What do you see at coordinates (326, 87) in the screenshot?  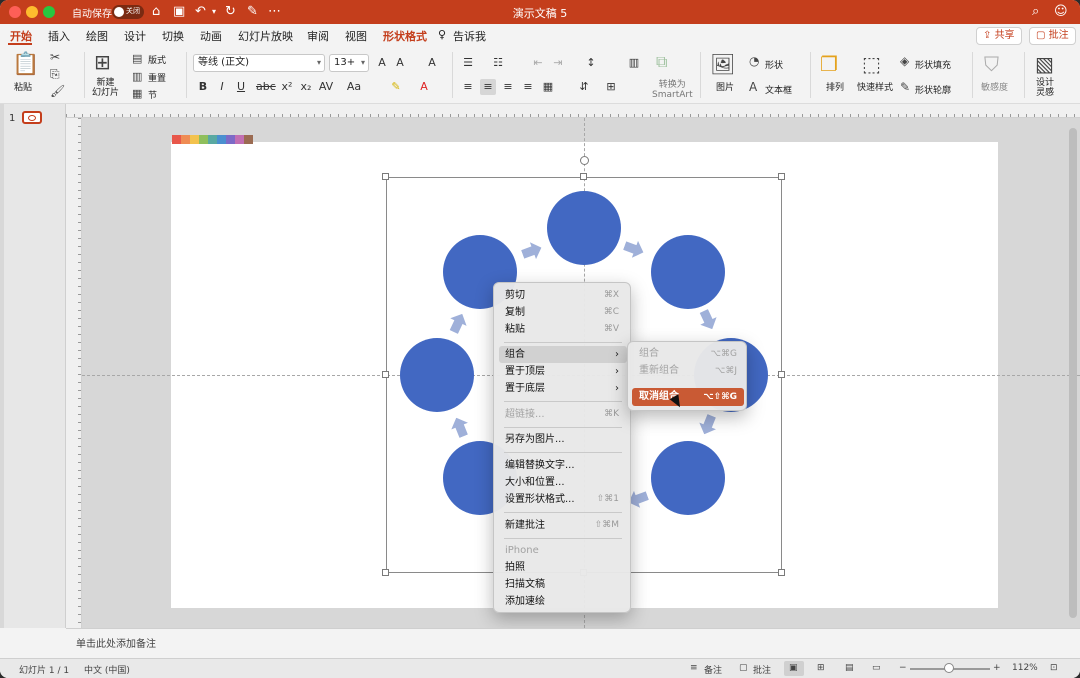 I see `character-spacing-icon: AV` at bounding box center [326, 87].